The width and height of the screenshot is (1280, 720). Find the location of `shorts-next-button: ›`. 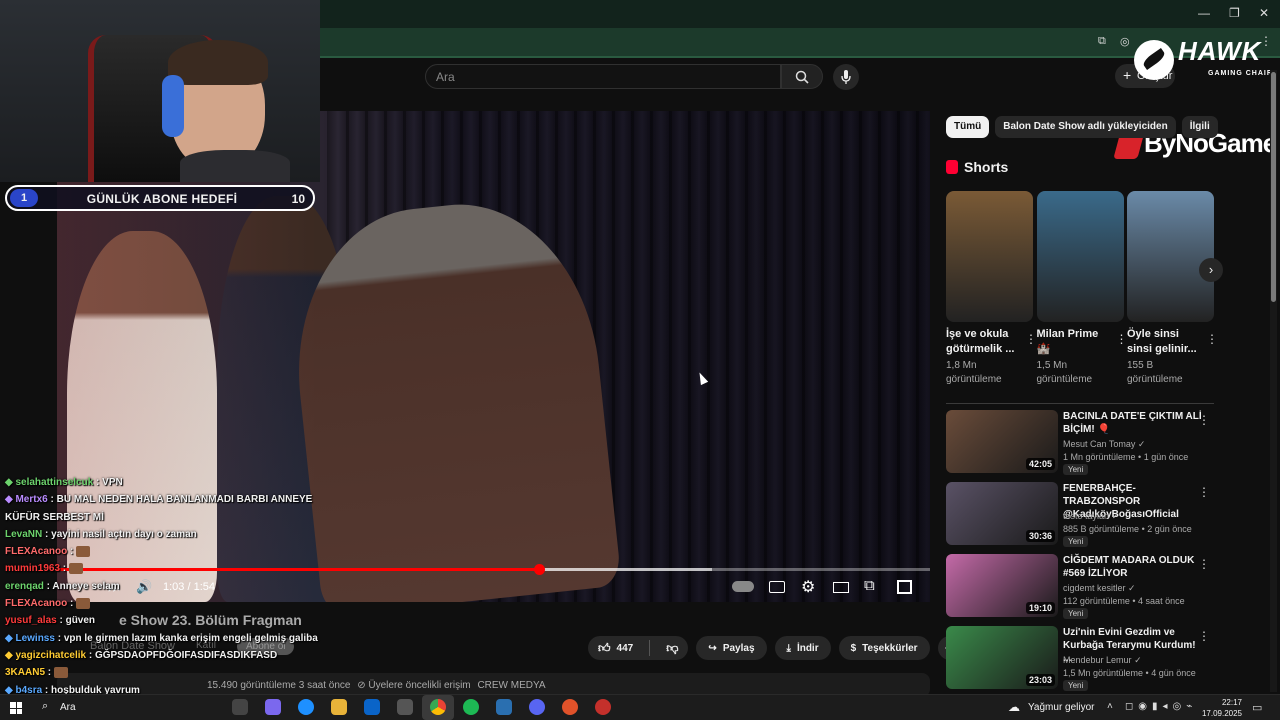

shorts-next-button: › is located at coordinates (1211, 270).